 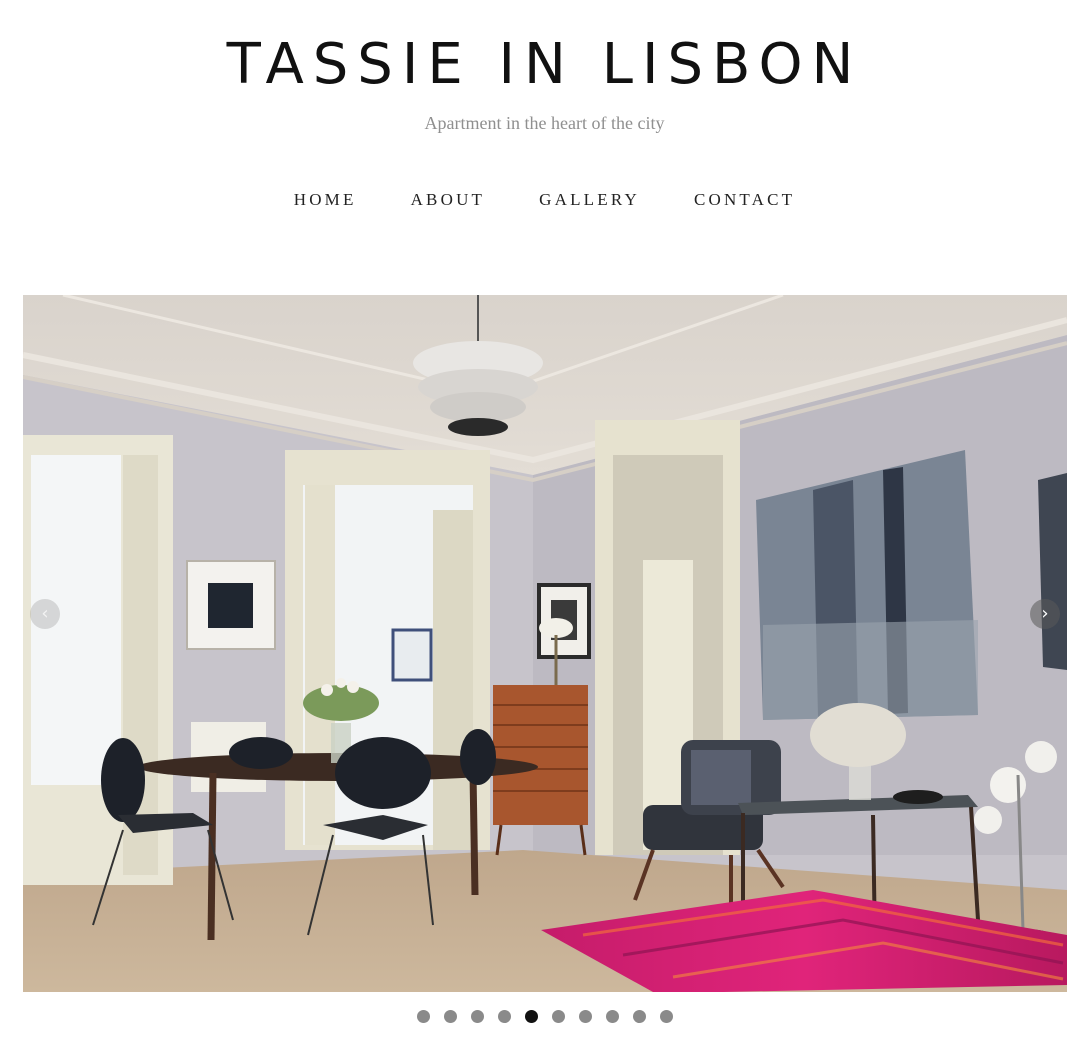 I want to click on nav-item-about: ABOUT, so click(x=448, y=200).